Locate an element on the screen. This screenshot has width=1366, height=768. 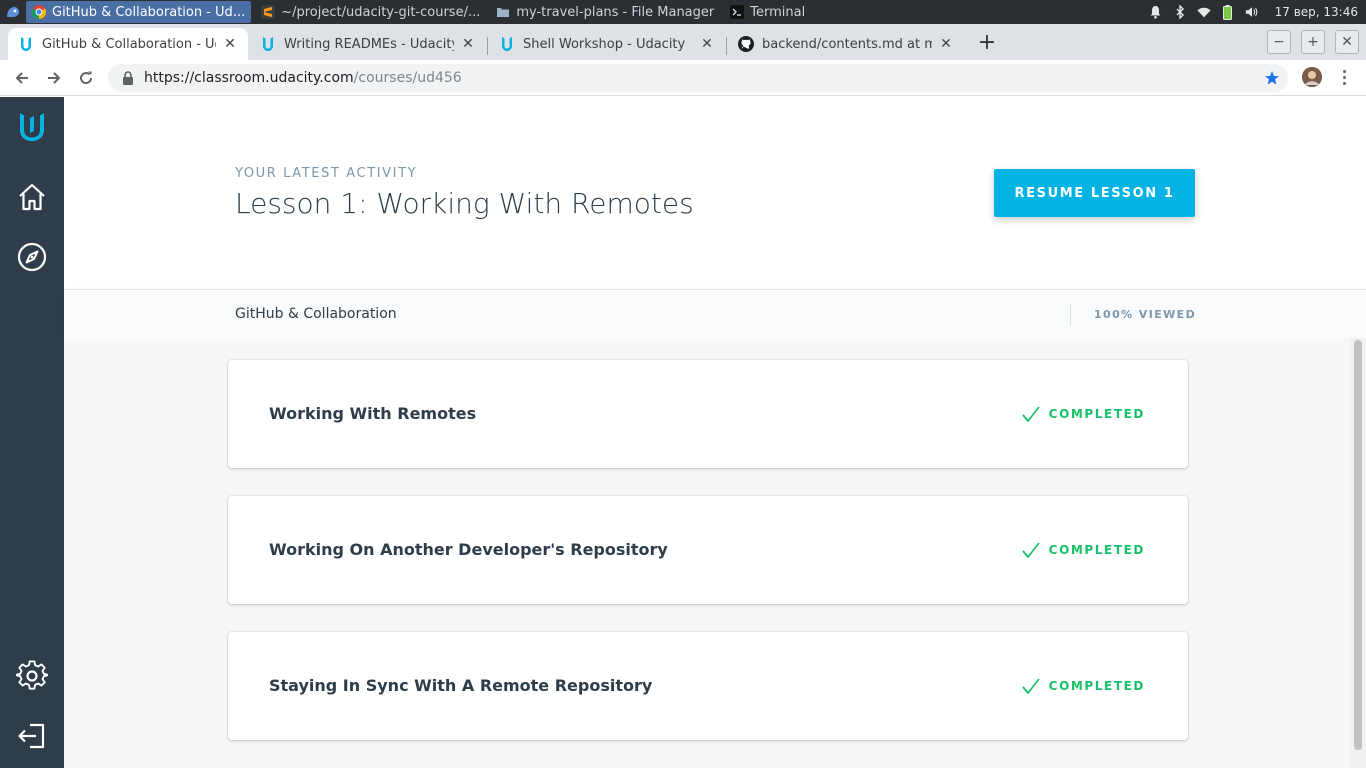
reload-button is located at coordinates (86, 78).